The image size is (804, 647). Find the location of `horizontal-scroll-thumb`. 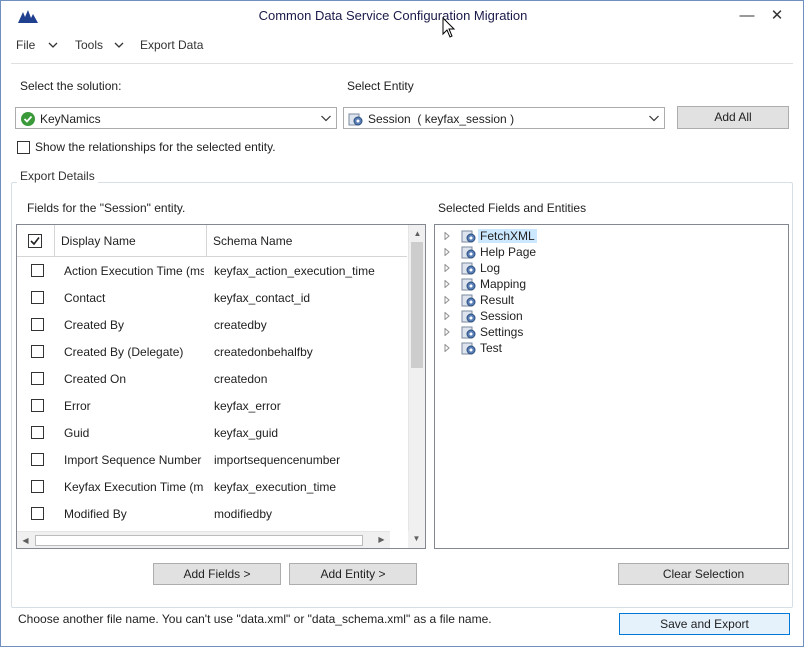

horizontal-scroll-thumb is located at coordinates (199, 540).